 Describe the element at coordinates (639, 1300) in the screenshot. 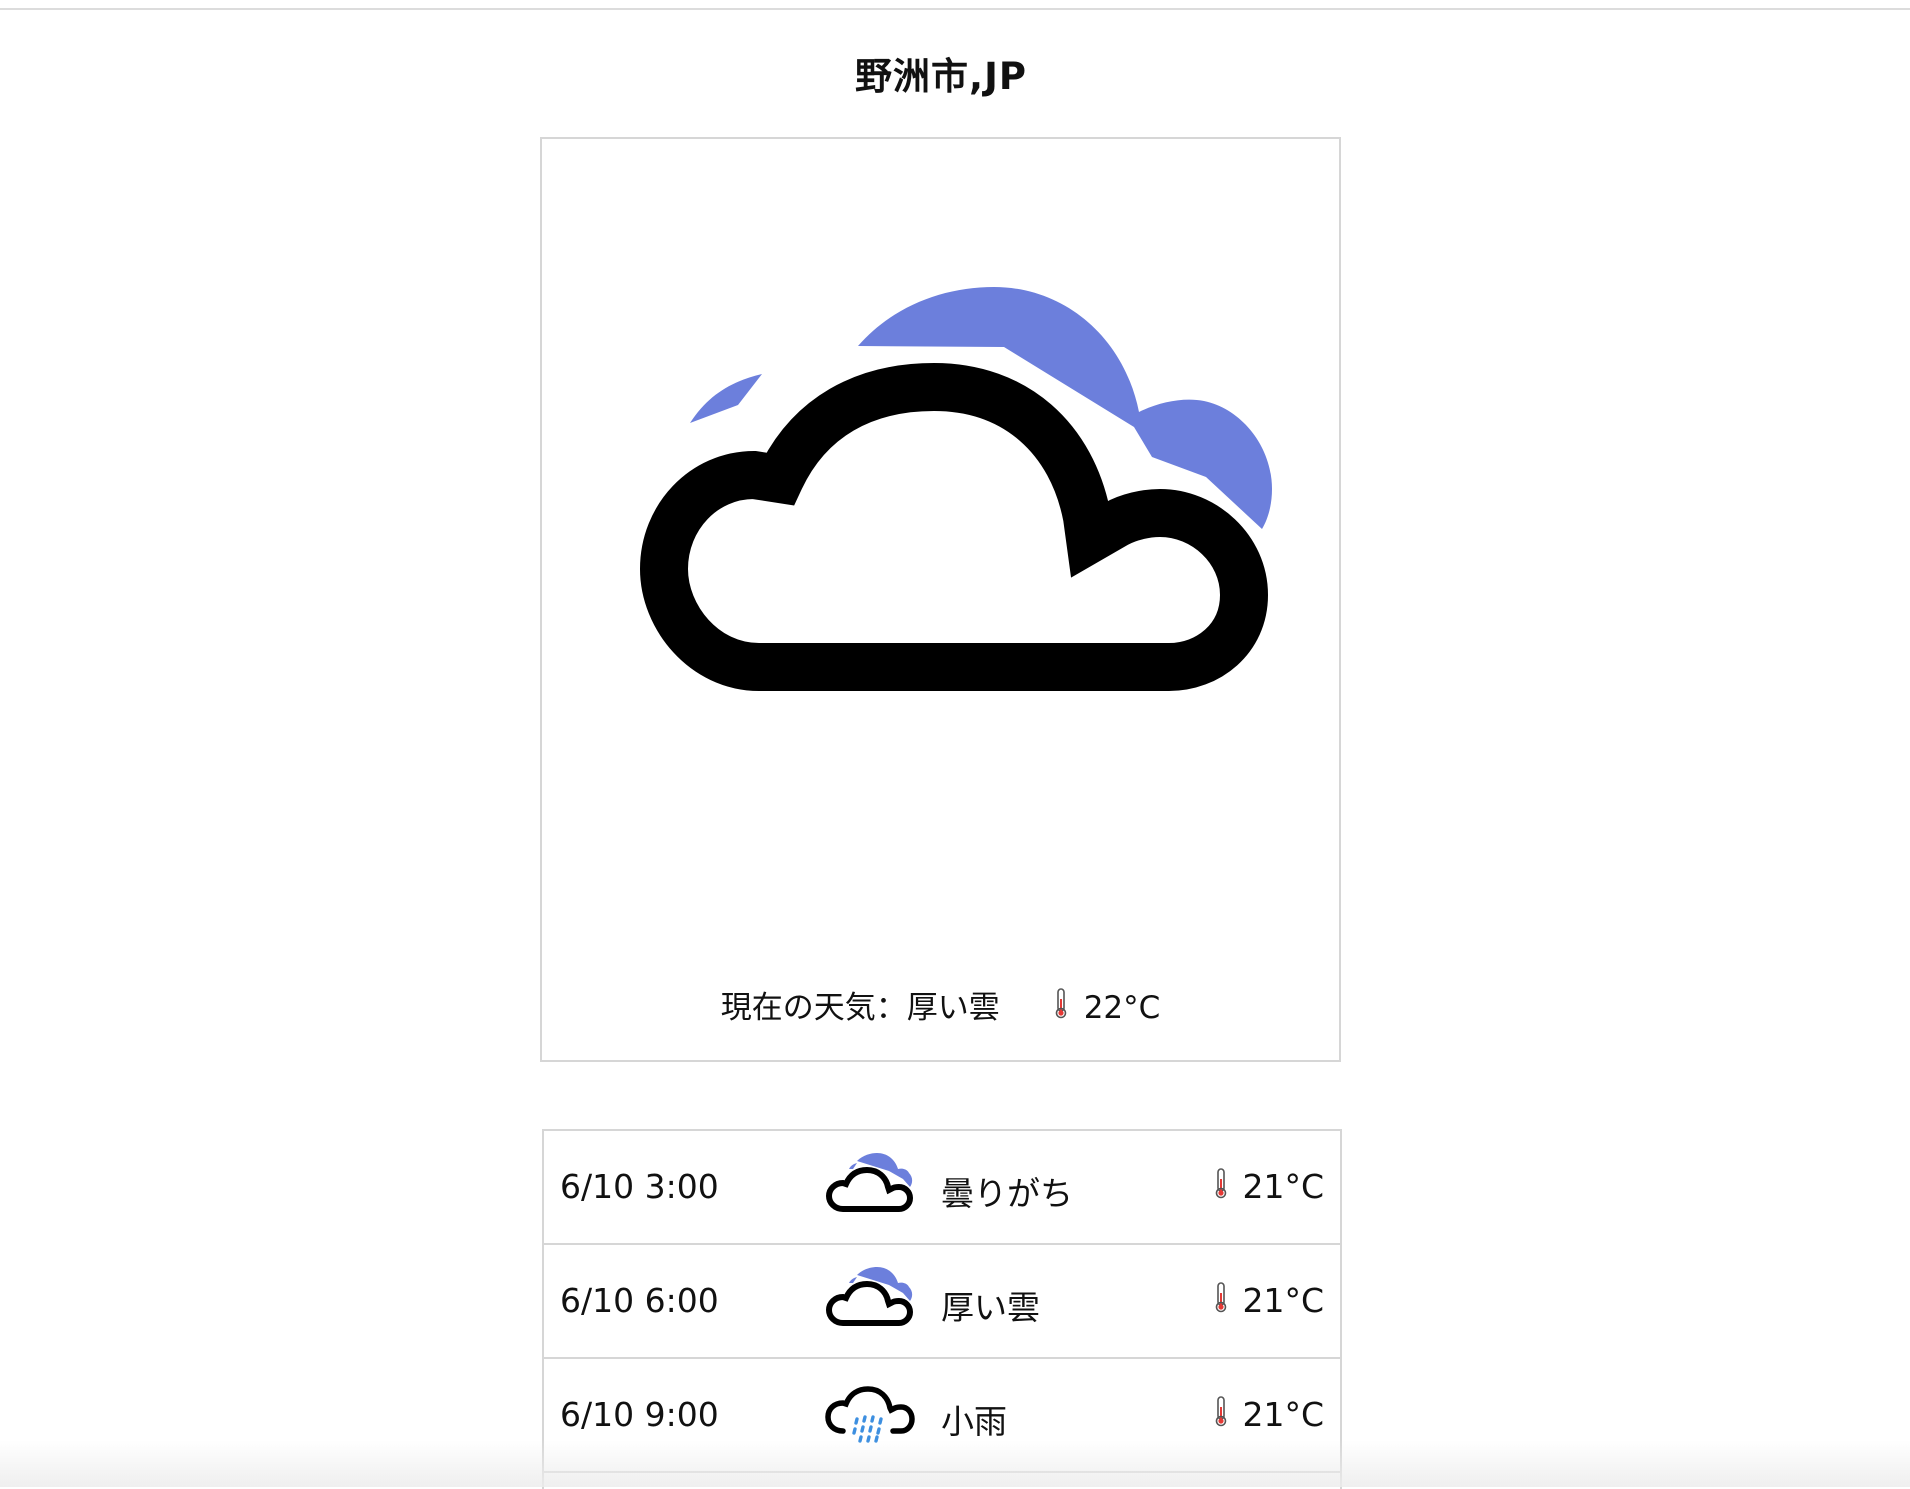

I see `forecast-time: 6/10 6:00` at that location.